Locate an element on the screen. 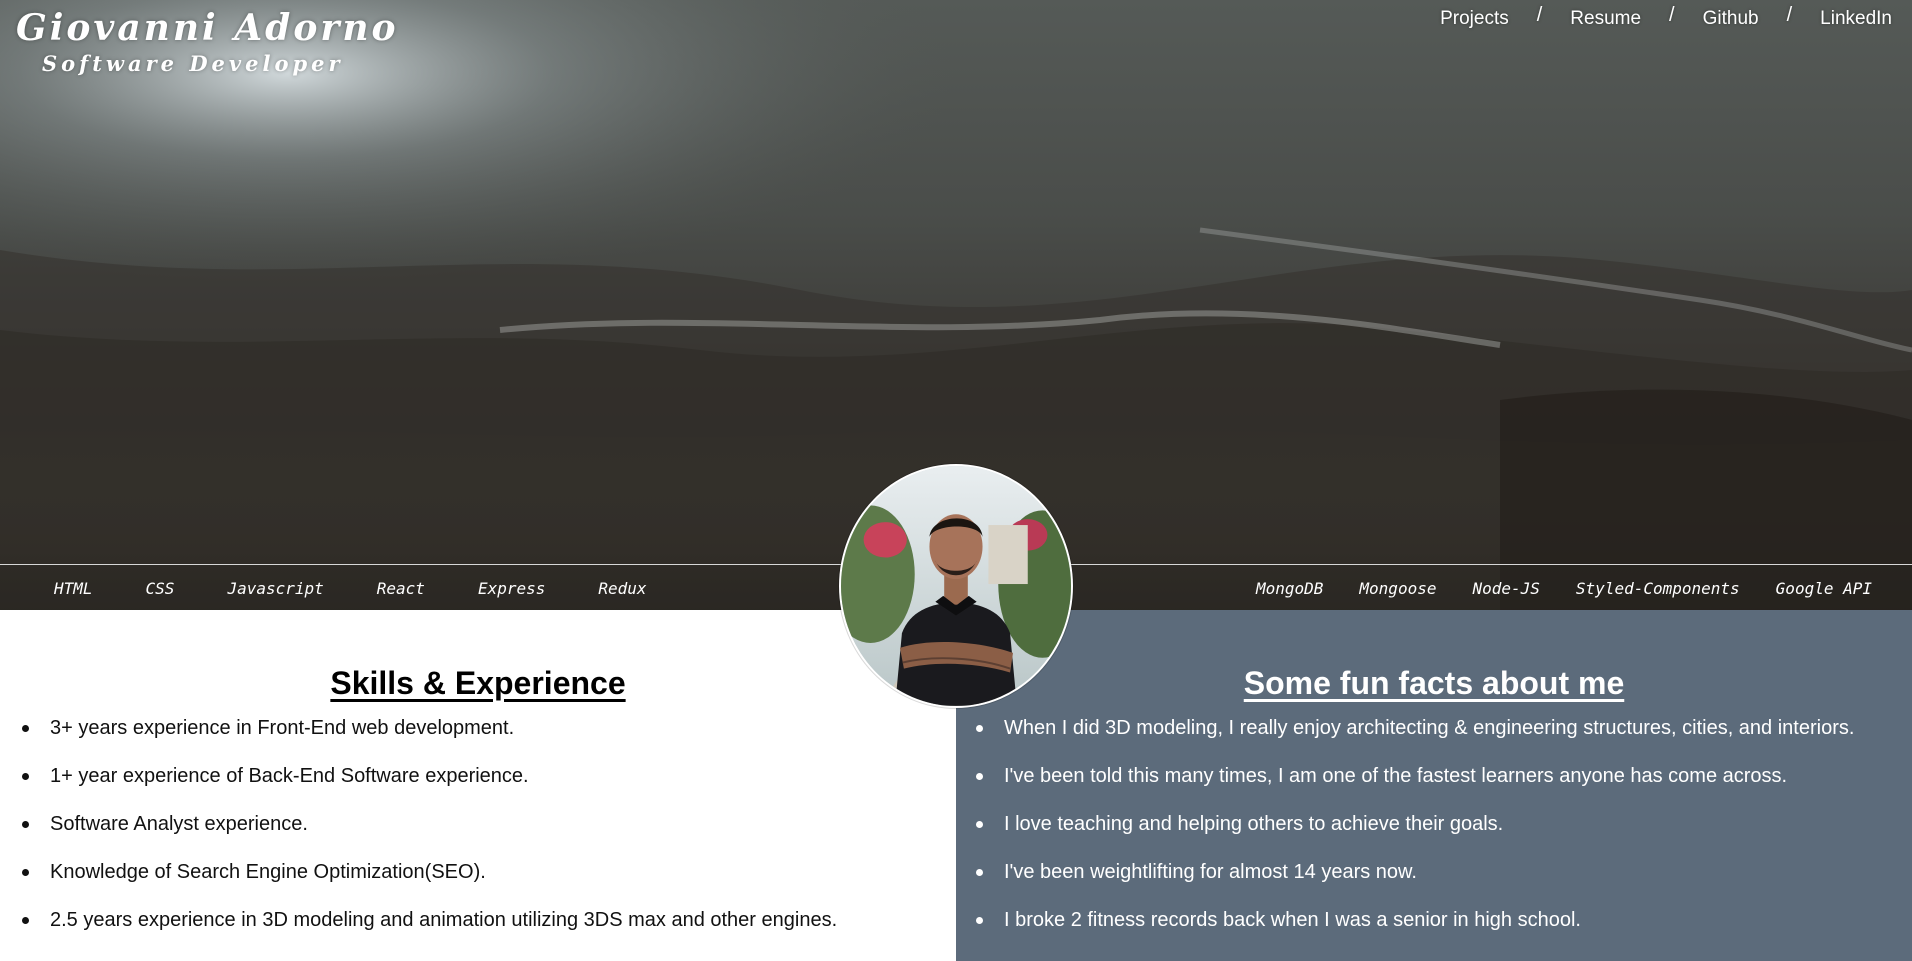 This screenshot has height=961, width=1912. skill-tag-css: CSS is located at coordinates (160, 588).